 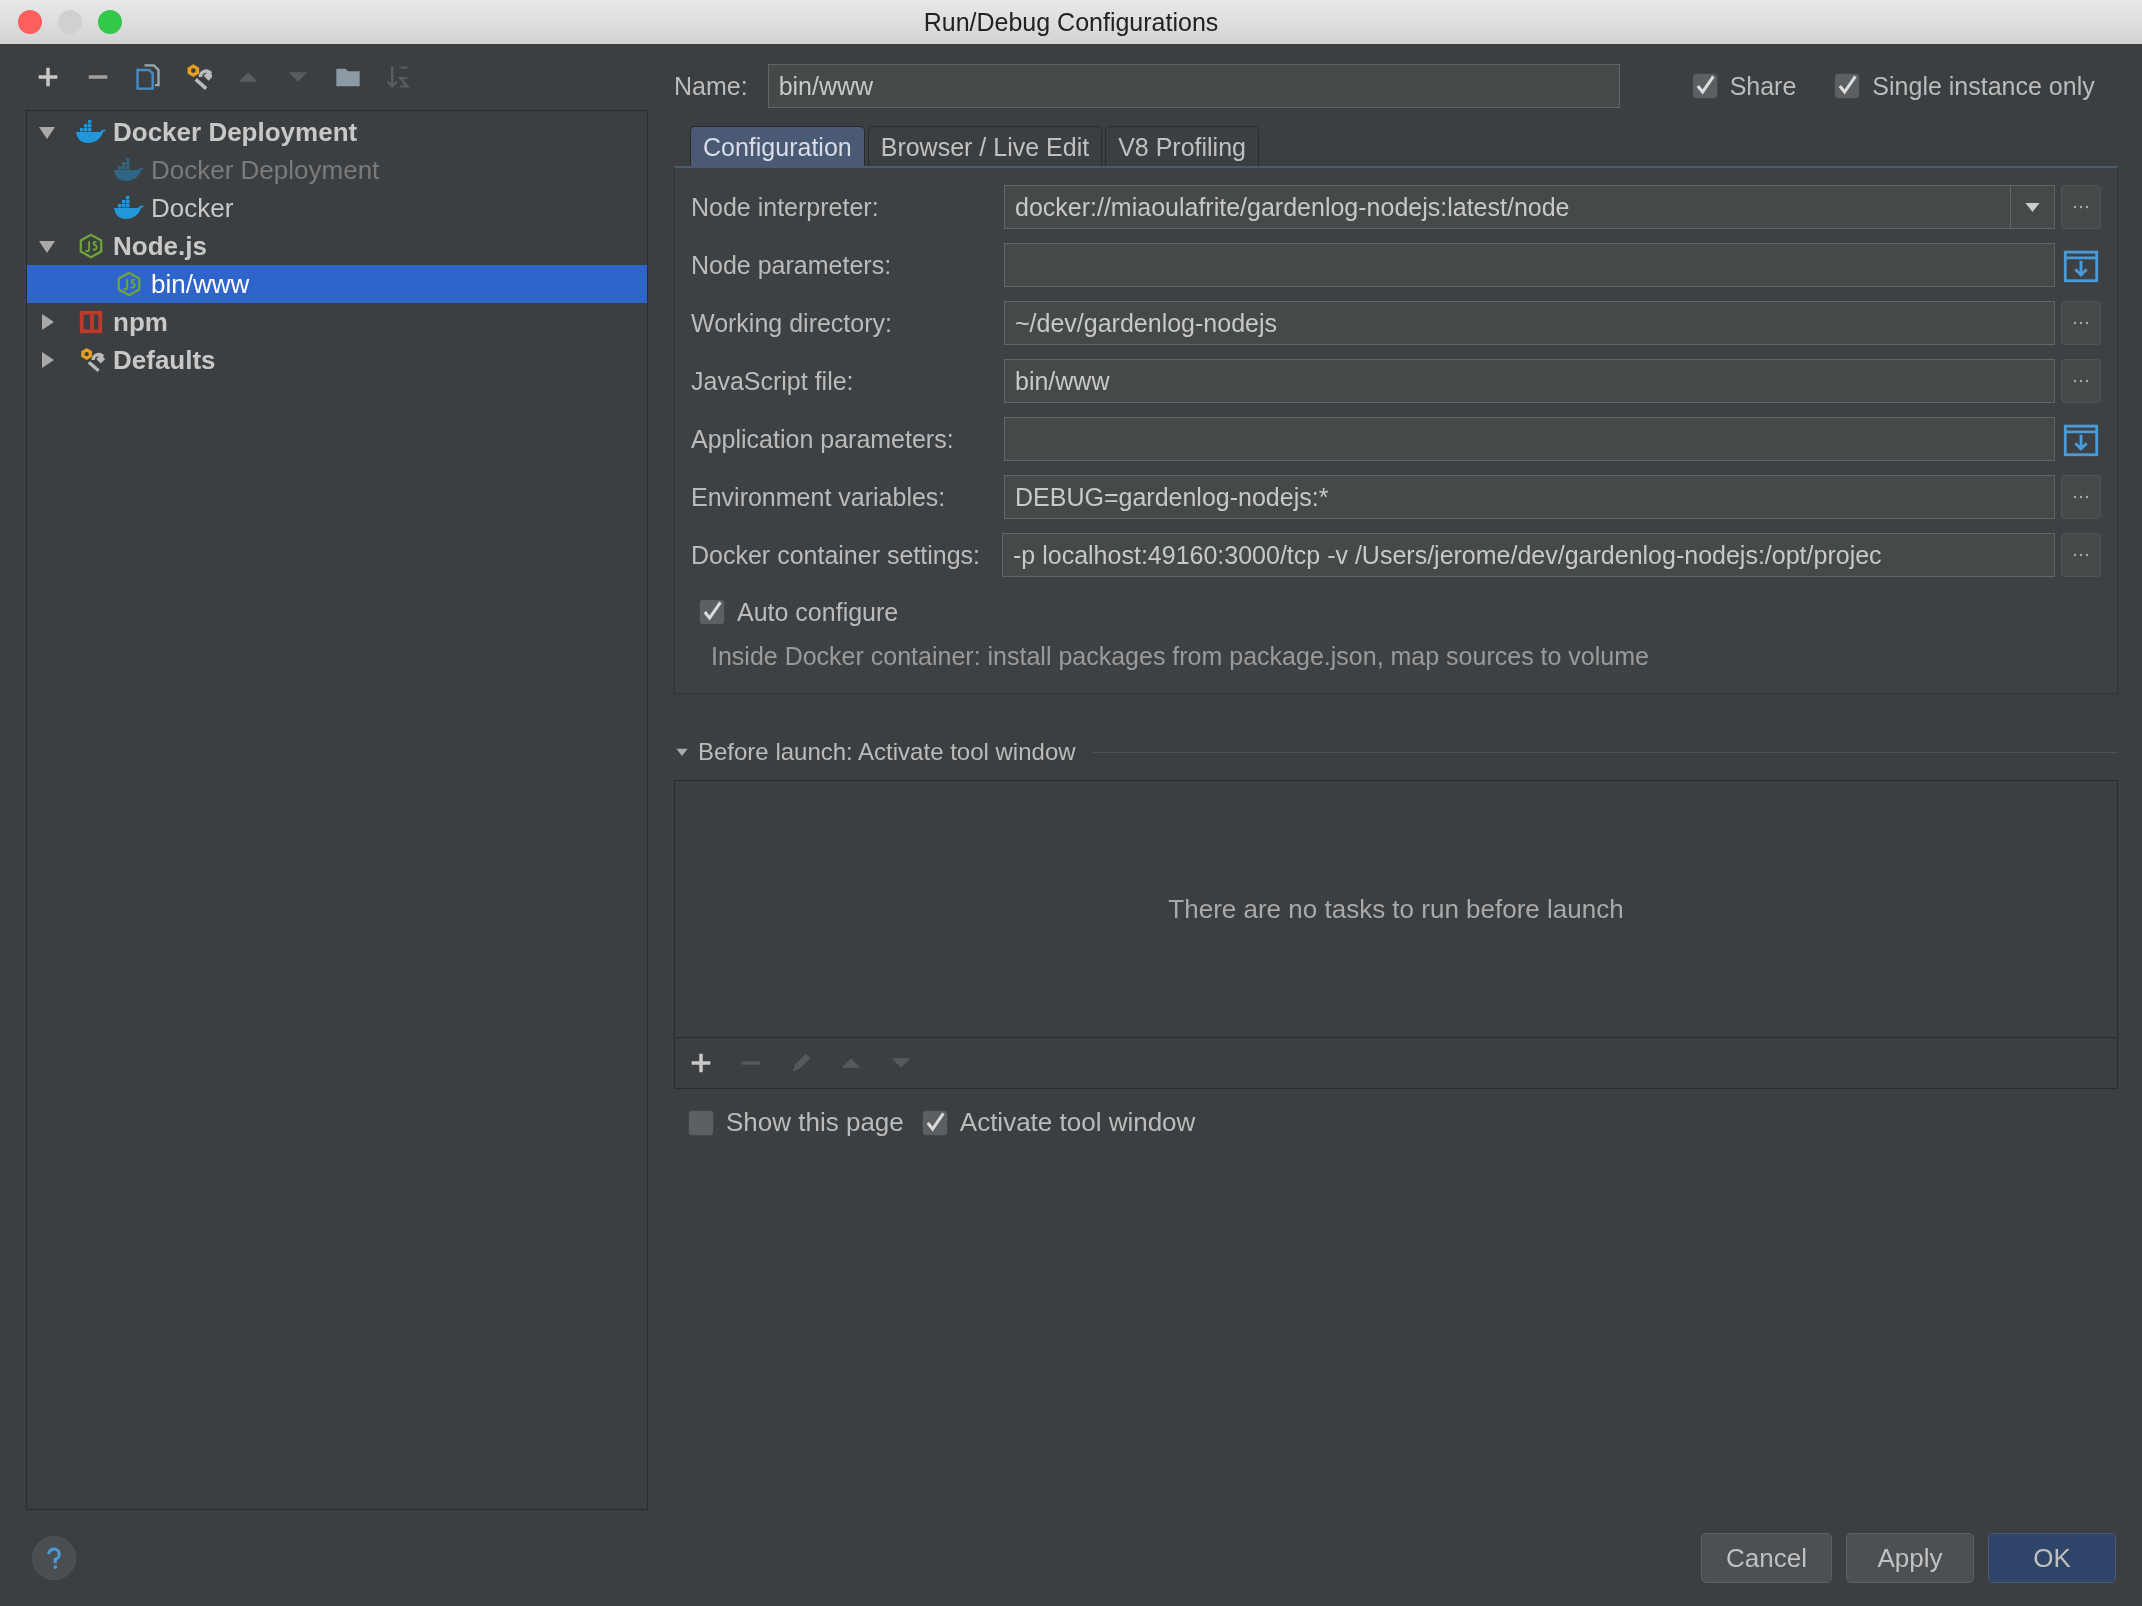 I want to click on field-label: Environment variables:, so click(x=819, y=497).